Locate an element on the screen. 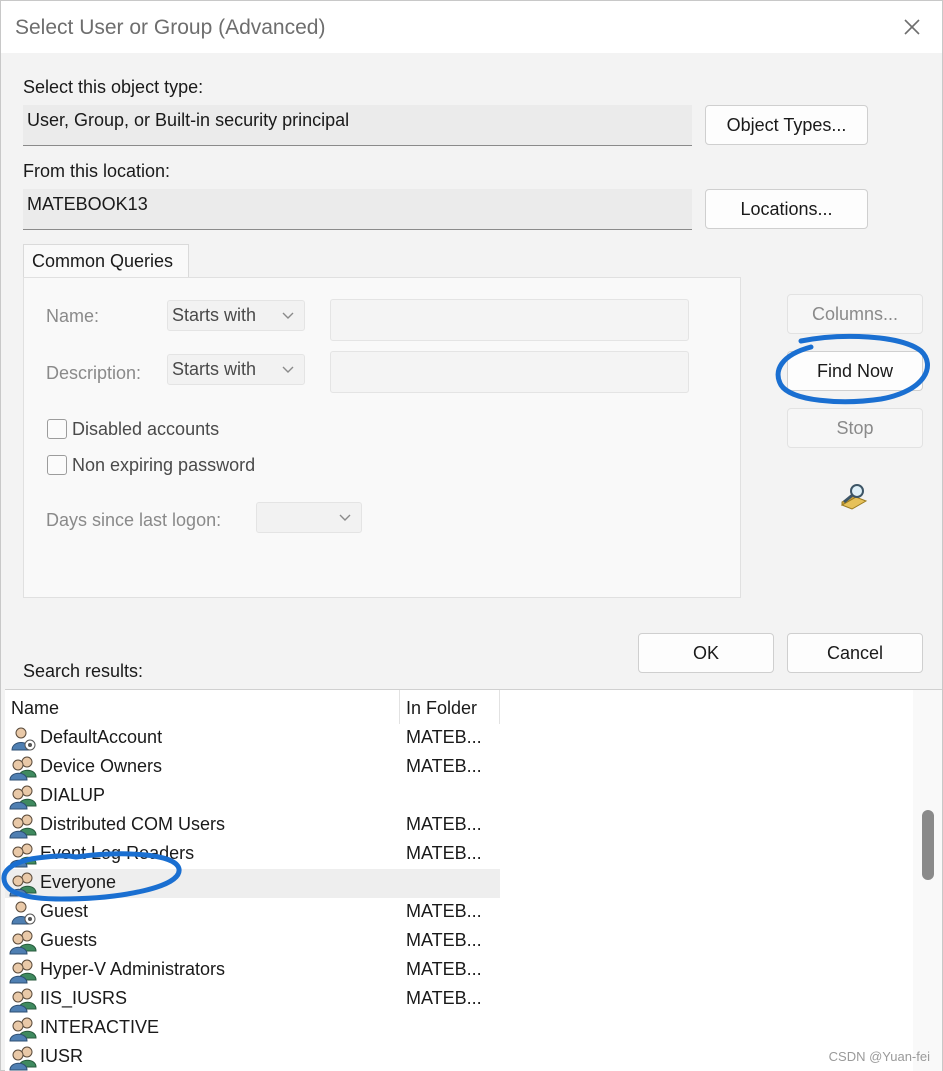 The width and height of the screenshot is (943, 1071). close-button is located at coordinates (912, 27).